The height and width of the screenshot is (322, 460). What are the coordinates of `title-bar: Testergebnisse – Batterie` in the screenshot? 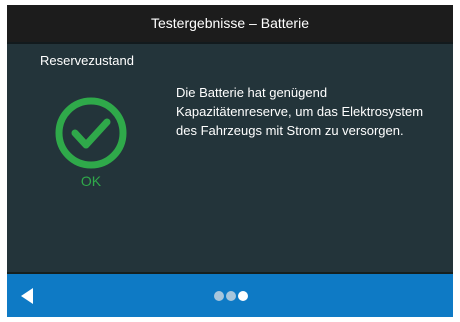 It's located at (230, 23).